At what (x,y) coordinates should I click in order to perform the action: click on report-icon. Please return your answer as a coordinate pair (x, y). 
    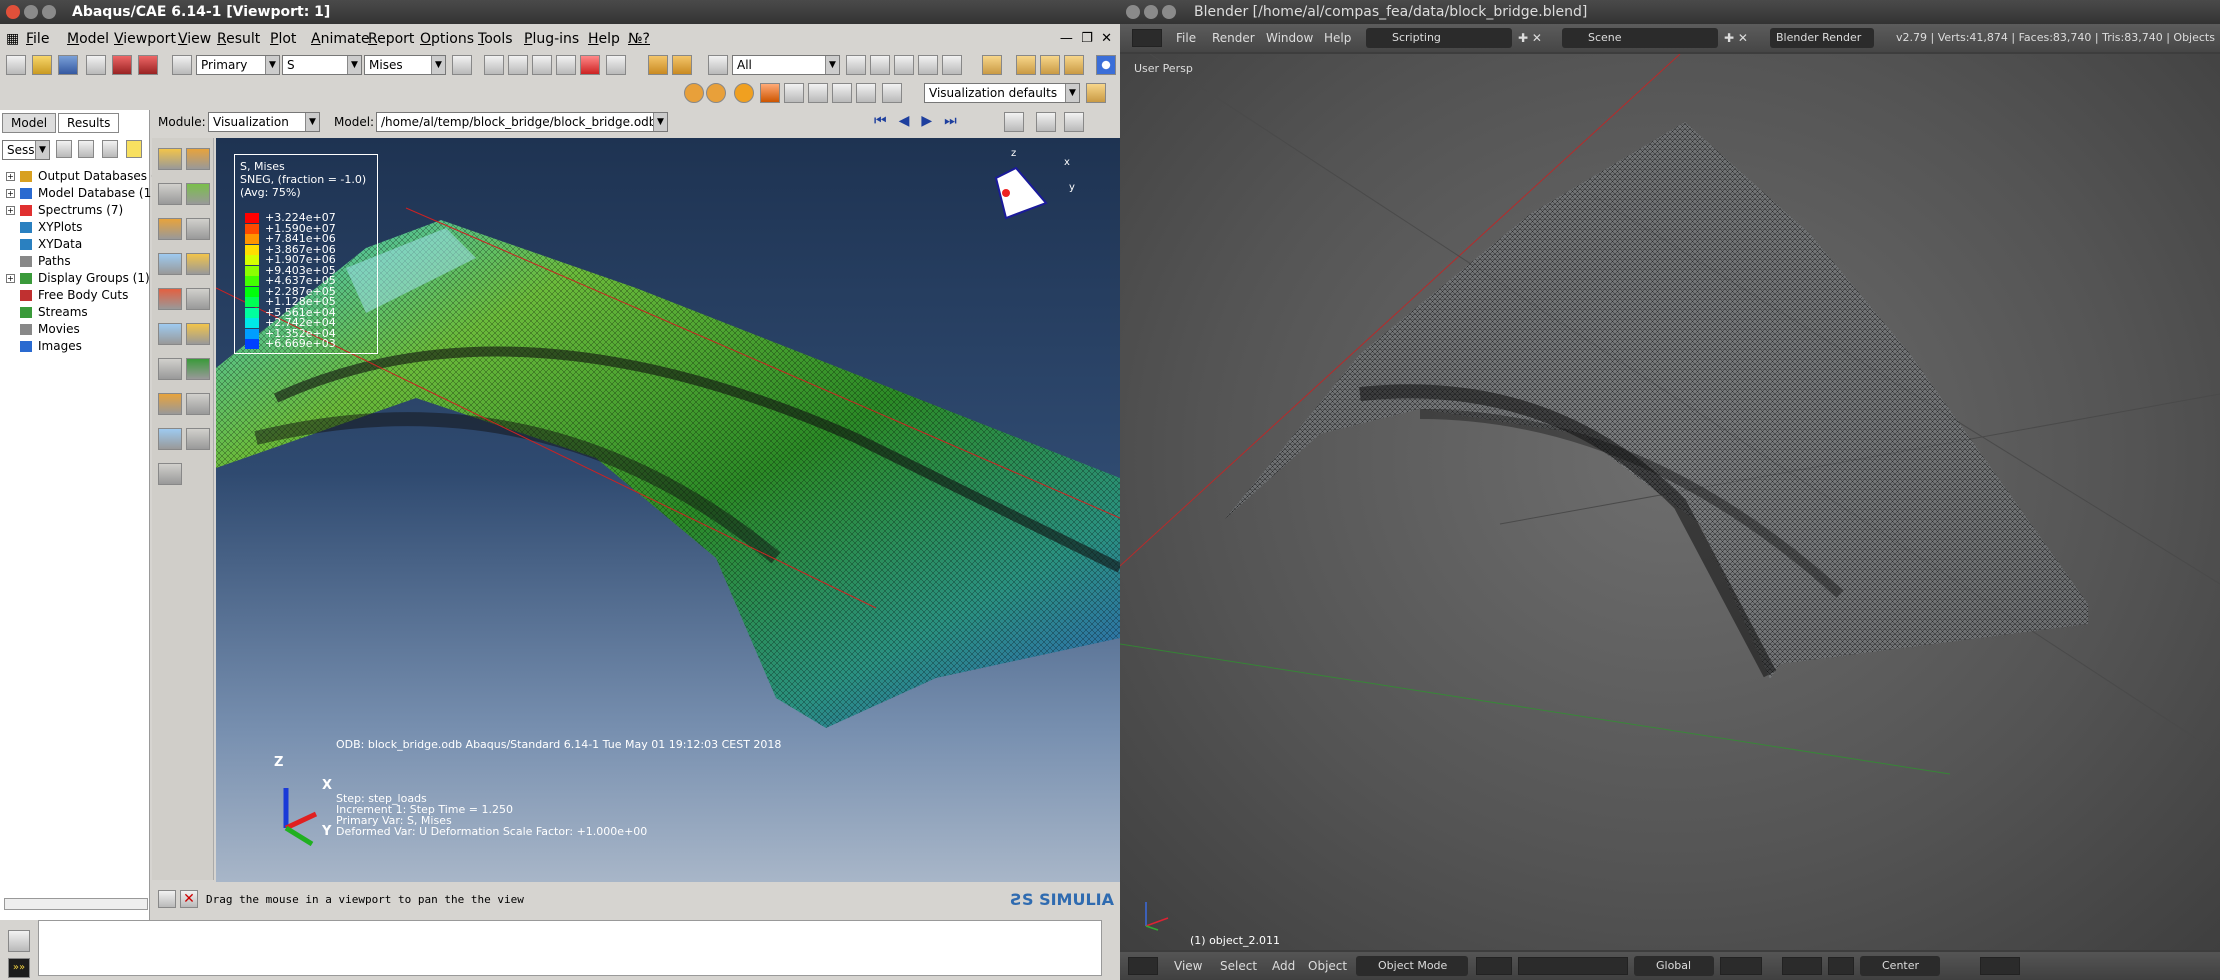
    Looking at the image, I should click on (170, 369).